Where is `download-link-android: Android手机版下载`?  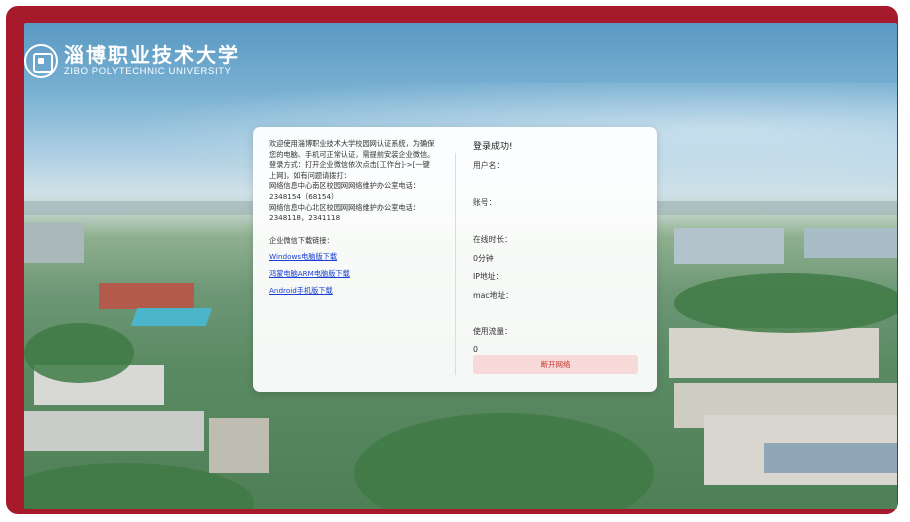 download-link-android: Android手机版下载 is located at coordinates (354, 291).